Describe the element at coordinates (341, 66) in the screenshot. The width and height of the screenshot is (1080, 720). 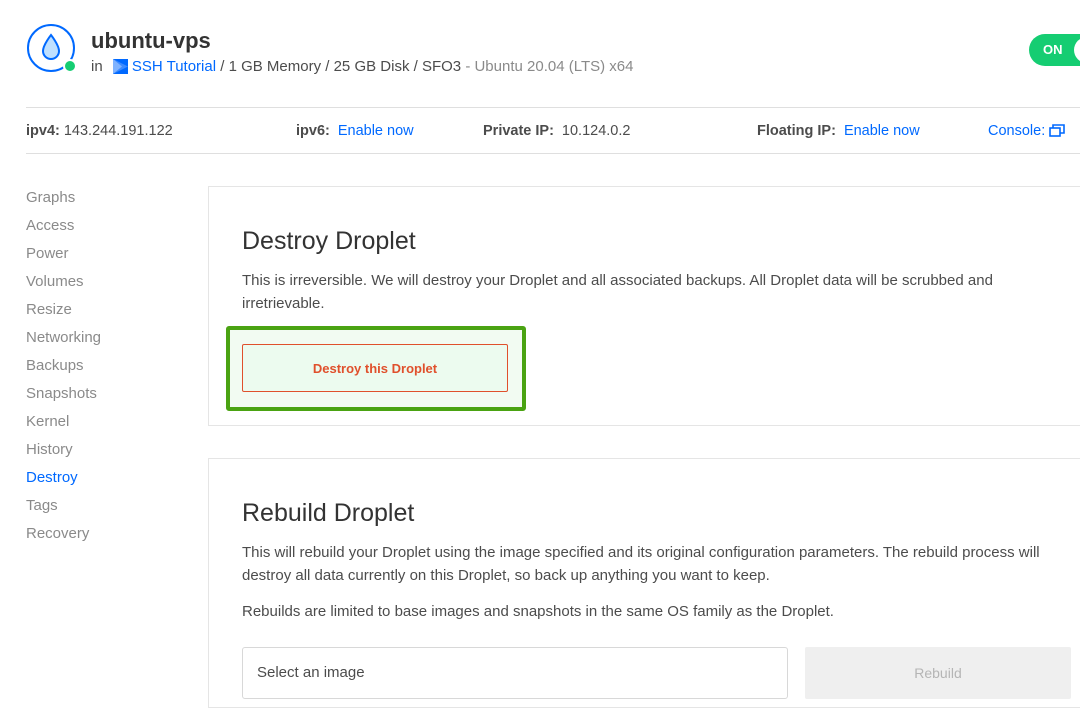
I see `droplet-specs: / 1 GB Memory / 25 GB Disk / SFO3` at that location.